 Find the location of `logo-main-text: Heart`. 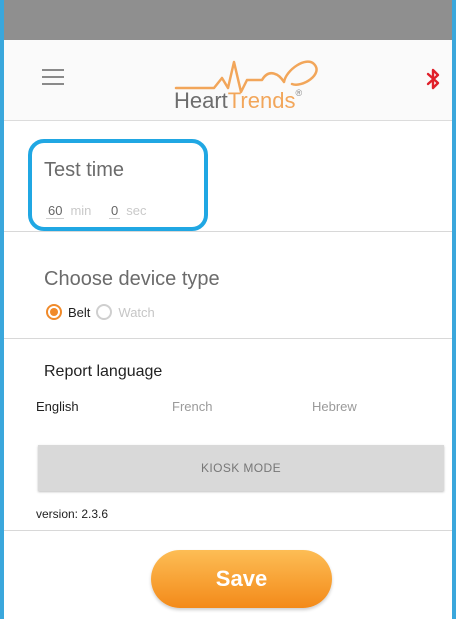

logo-main-text: Heart is located at coordinates (201, 100).